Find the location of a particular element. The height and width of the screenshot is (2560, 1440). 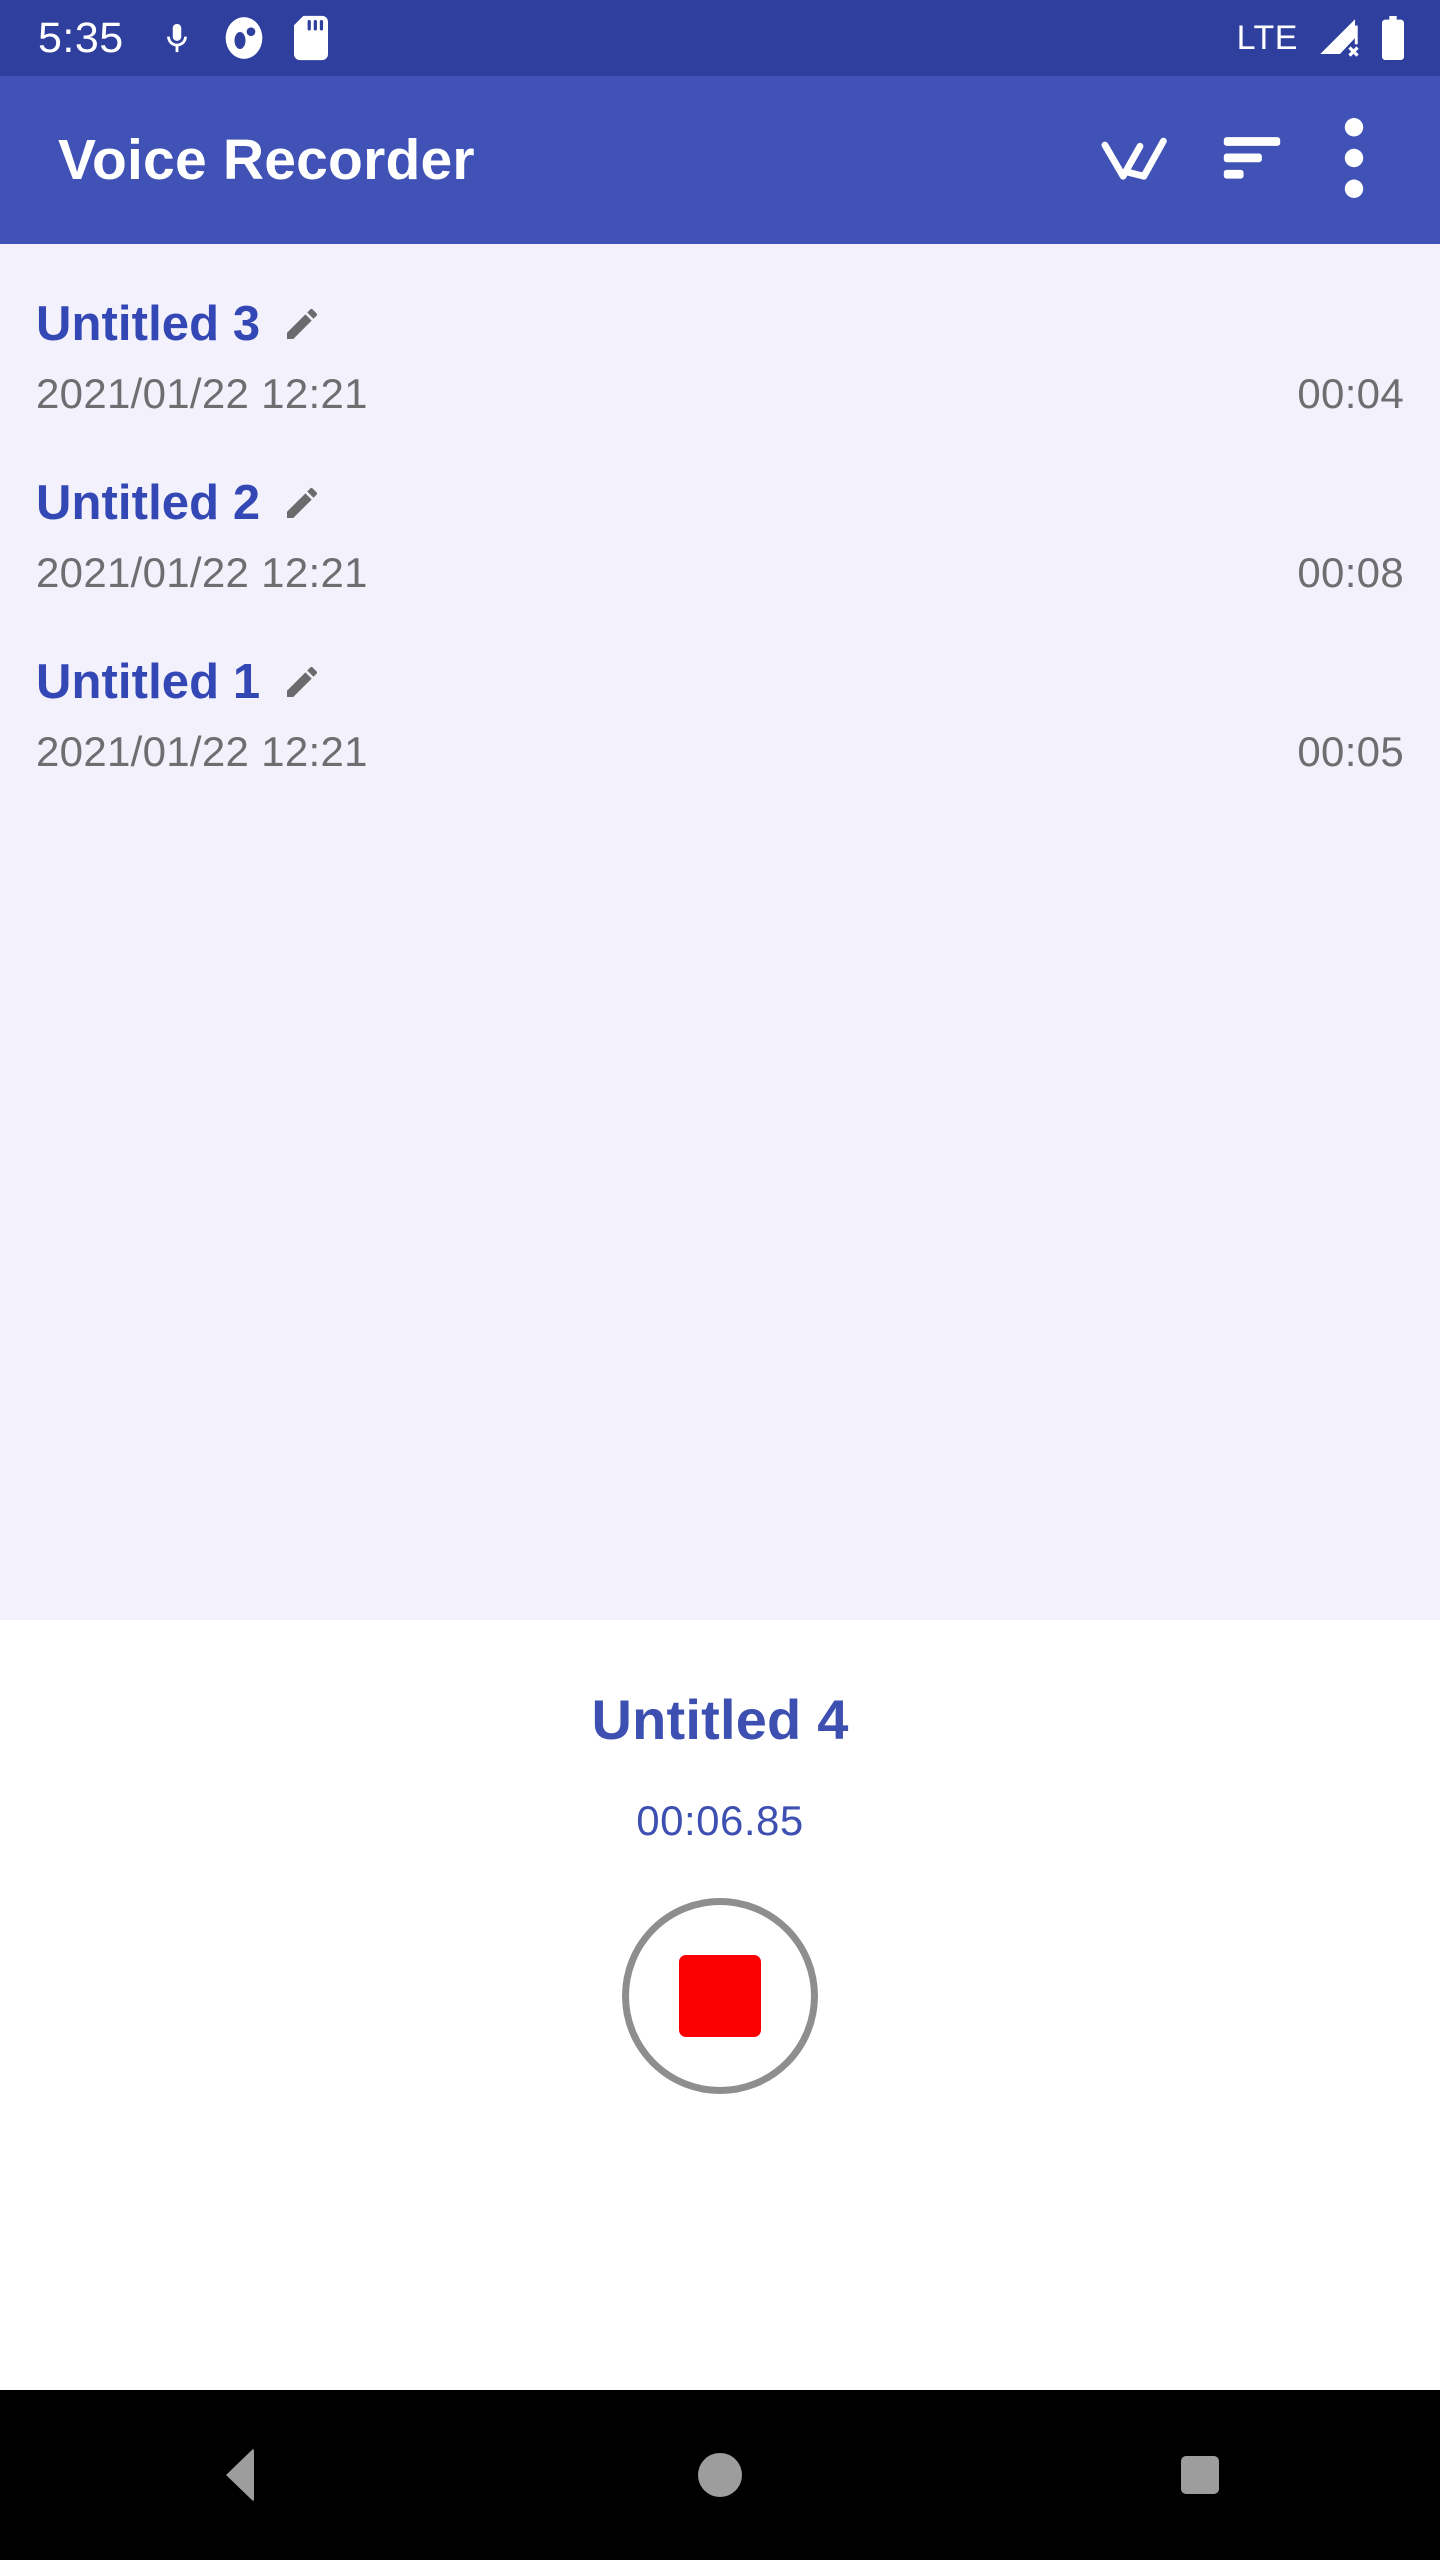

signal-no-service-icon is located at coordinates (1339, 38).